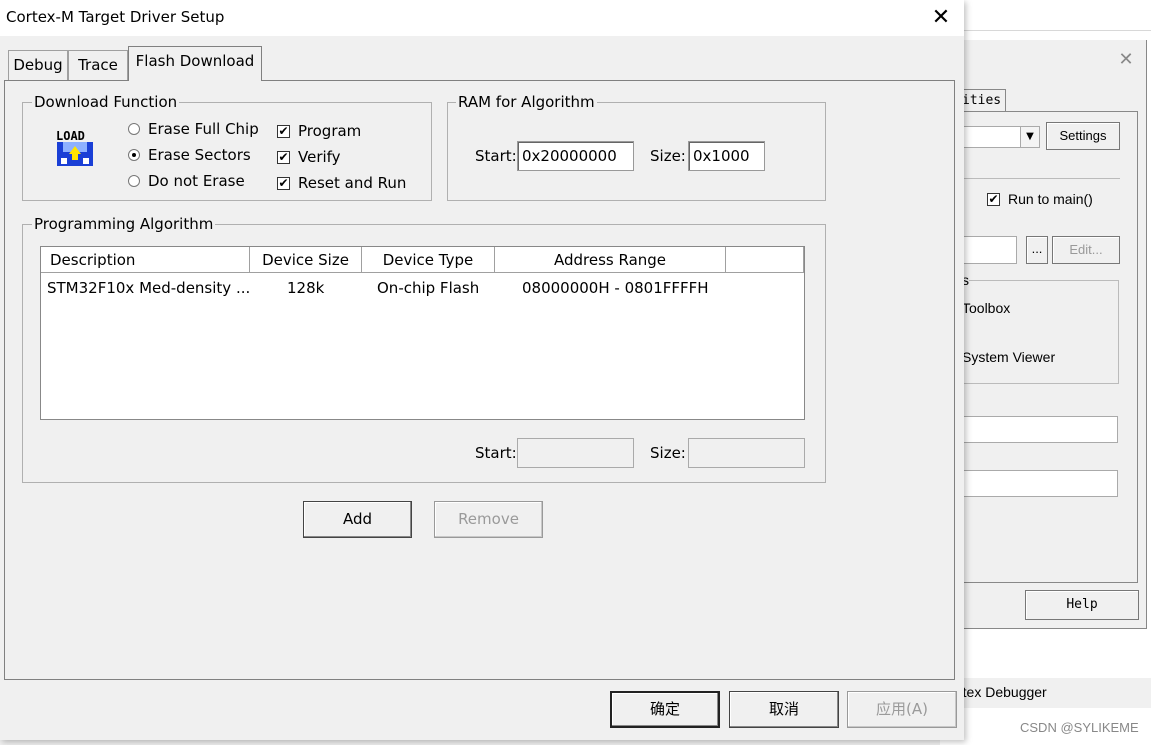  What do you see at coordinates (203, 129) in the screenshot?
I see `radio-label: Erase Full Chip` at bounding box center [203, 129].